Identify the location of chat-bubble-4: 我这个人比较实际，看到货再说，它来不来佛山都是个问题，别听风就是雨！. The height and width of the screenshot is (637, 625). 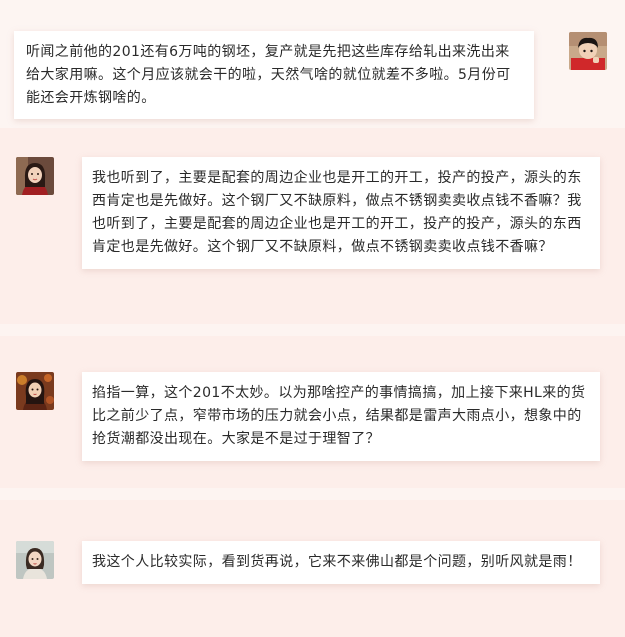
(341, 562).